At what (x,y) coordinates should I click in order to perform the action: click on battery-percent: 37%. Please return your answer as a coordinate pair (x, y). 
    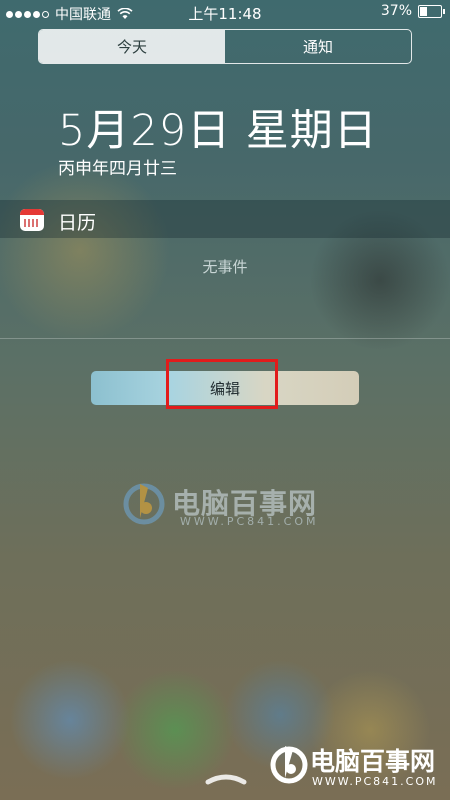
    Looking at the image, I should click on (396, 11).